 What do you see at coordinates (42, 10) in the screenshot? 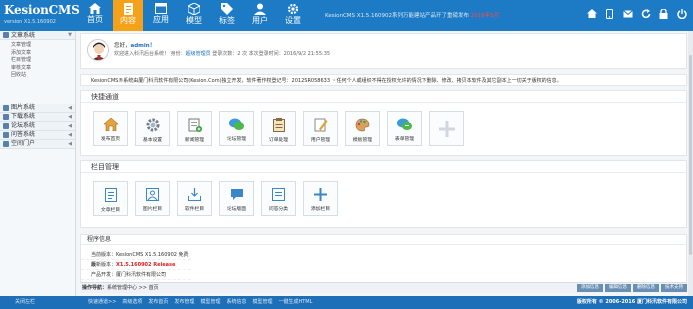
I see `brand-name: KesionCMS` at bounding box center [42, 10].